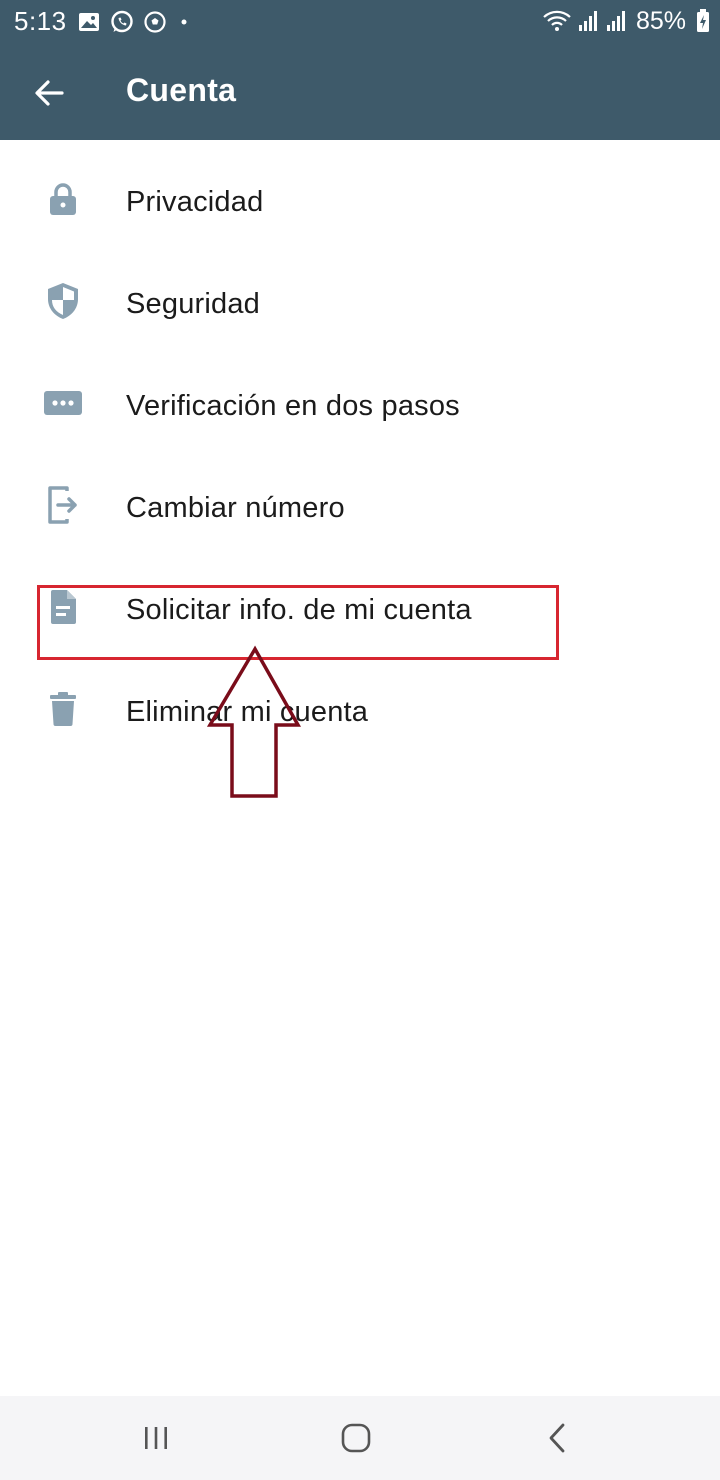 The width and height of the screenshot is (720, 1480). What do you see at coordinates (293, 406) in the screenshot?
I see `menu-item-label: Verificación en dos pasos` at bounding box center [293, 406].